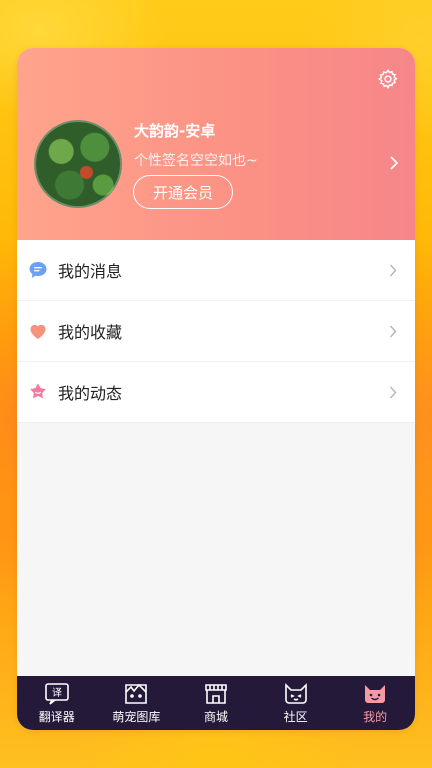 This screenshot has width=432, height=768. I want to click on svg-text: 译, so click(57, 693).